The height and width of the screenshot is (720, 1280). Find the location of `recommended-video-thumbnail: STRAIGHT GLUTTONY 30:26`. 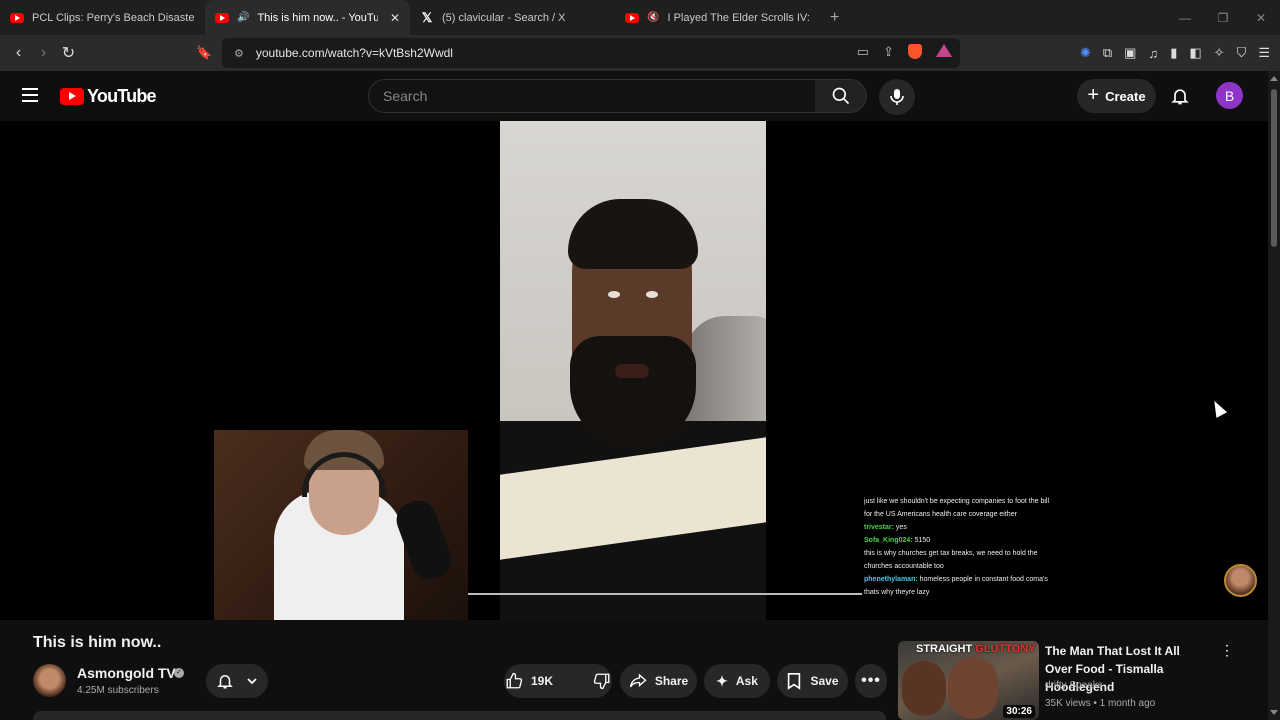

recommended-video-thumbnail: STRAIGHT GLUTTONY 30:26 is located at coordinates (968, 680).